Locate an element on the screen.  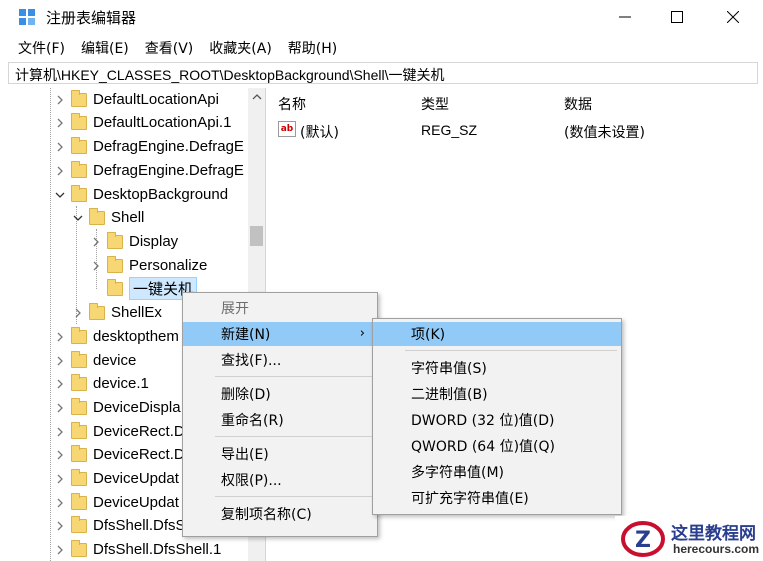
menu-item-rename: 重命名(R) is located at coordinates (280, 420).